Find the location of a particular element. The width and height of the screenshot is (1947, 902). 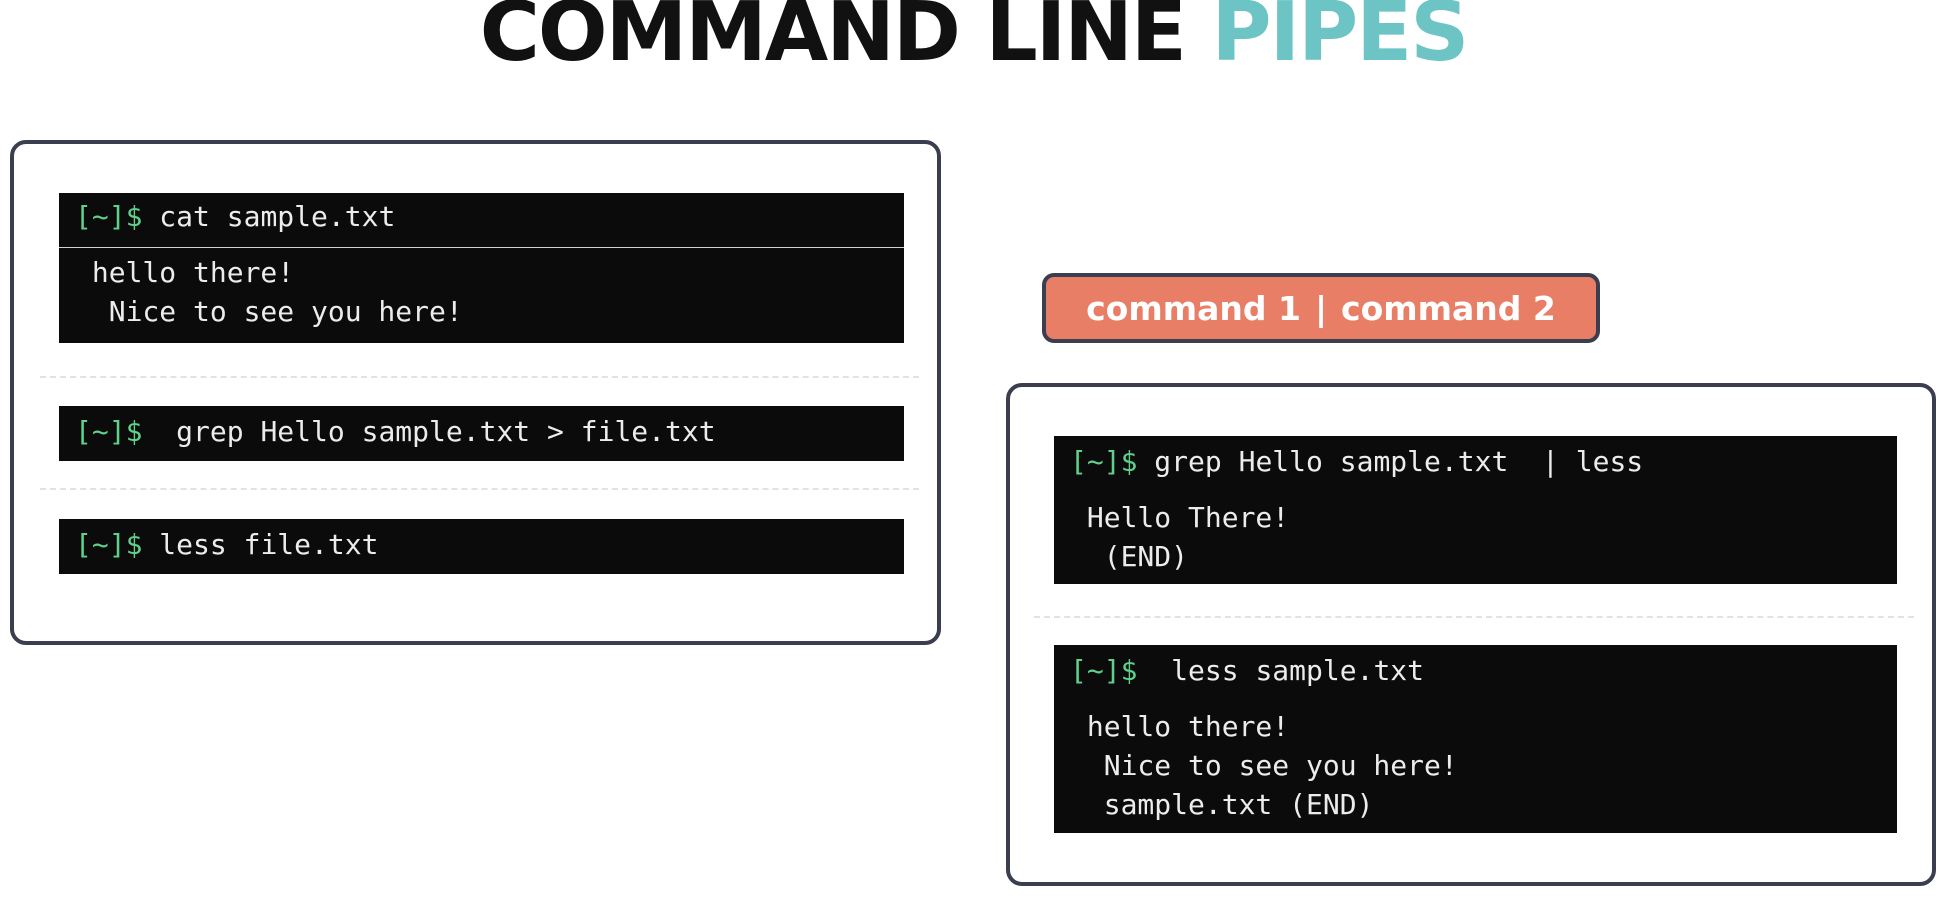

command-line: [~]$ less file.txt is located at coordinates (226, 545).